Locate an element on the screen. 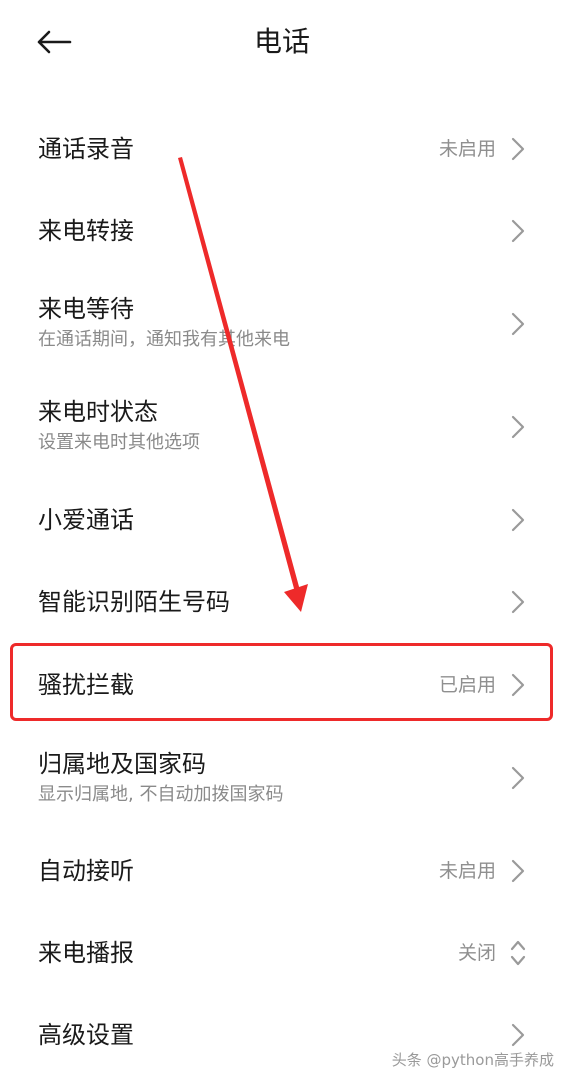 The image size is (564, 1080). row-title: 高级设置 is located at coordinates (86, 1035).